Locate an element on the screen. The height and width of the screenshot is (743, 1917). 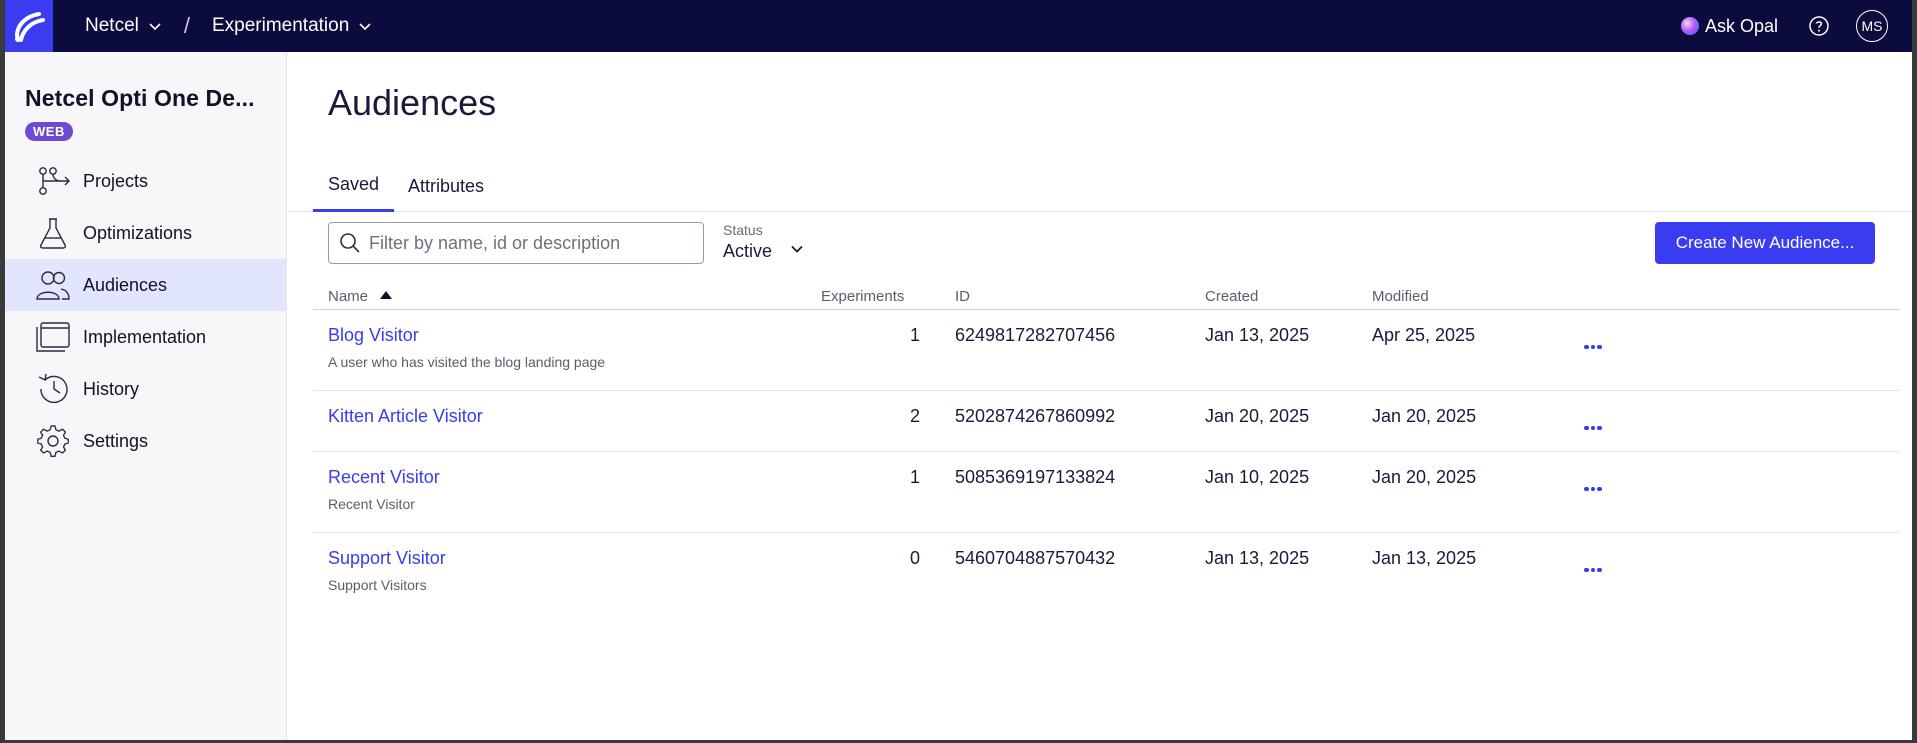
column-header-id: ID is located at coordinates (962, 296).